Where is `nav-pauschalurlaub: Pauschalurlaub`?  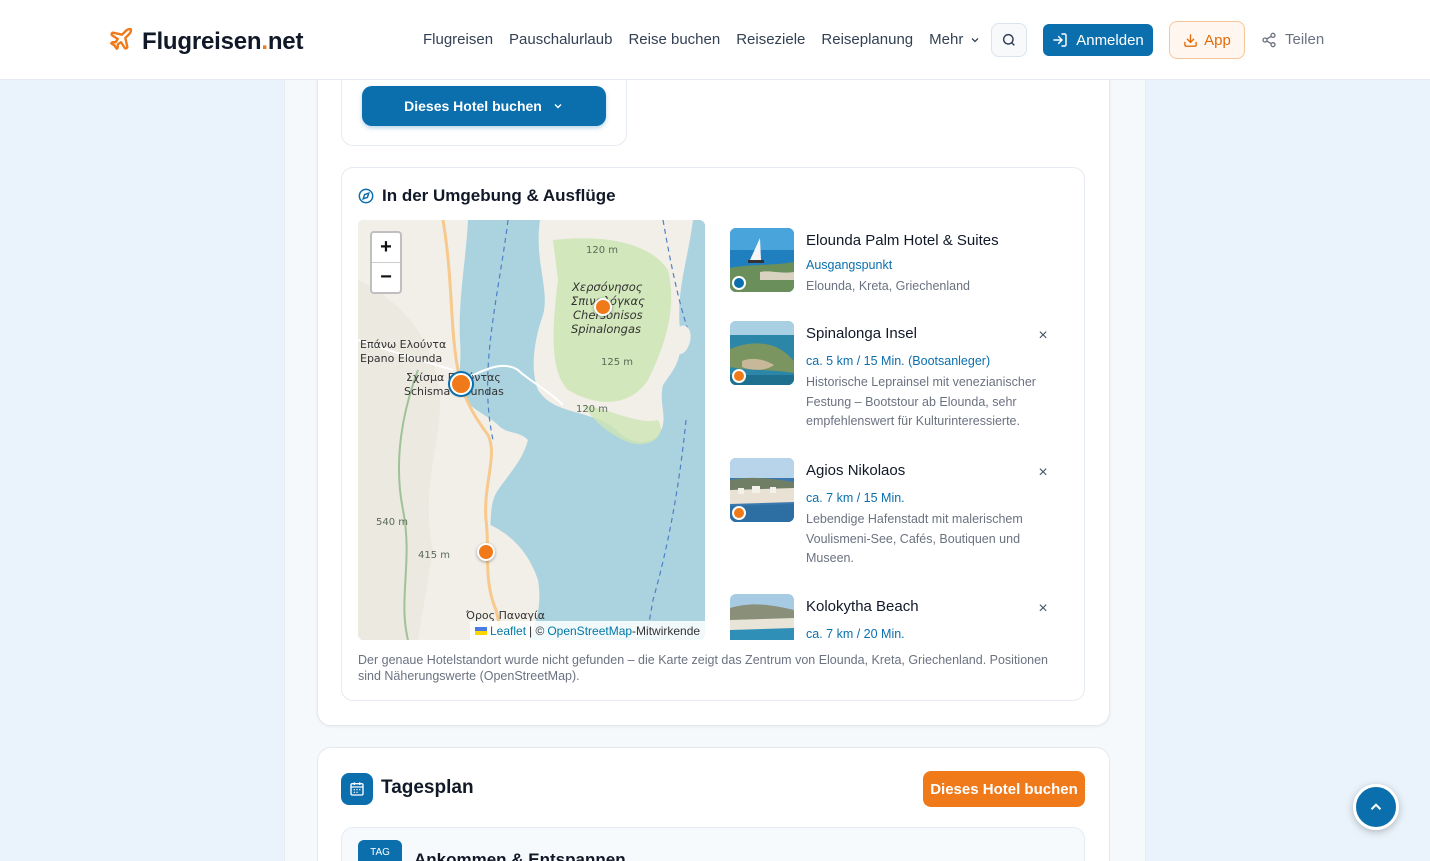 nav-pauschalurlaub: Pauschalurlaub is located at coordinates (560, 39).